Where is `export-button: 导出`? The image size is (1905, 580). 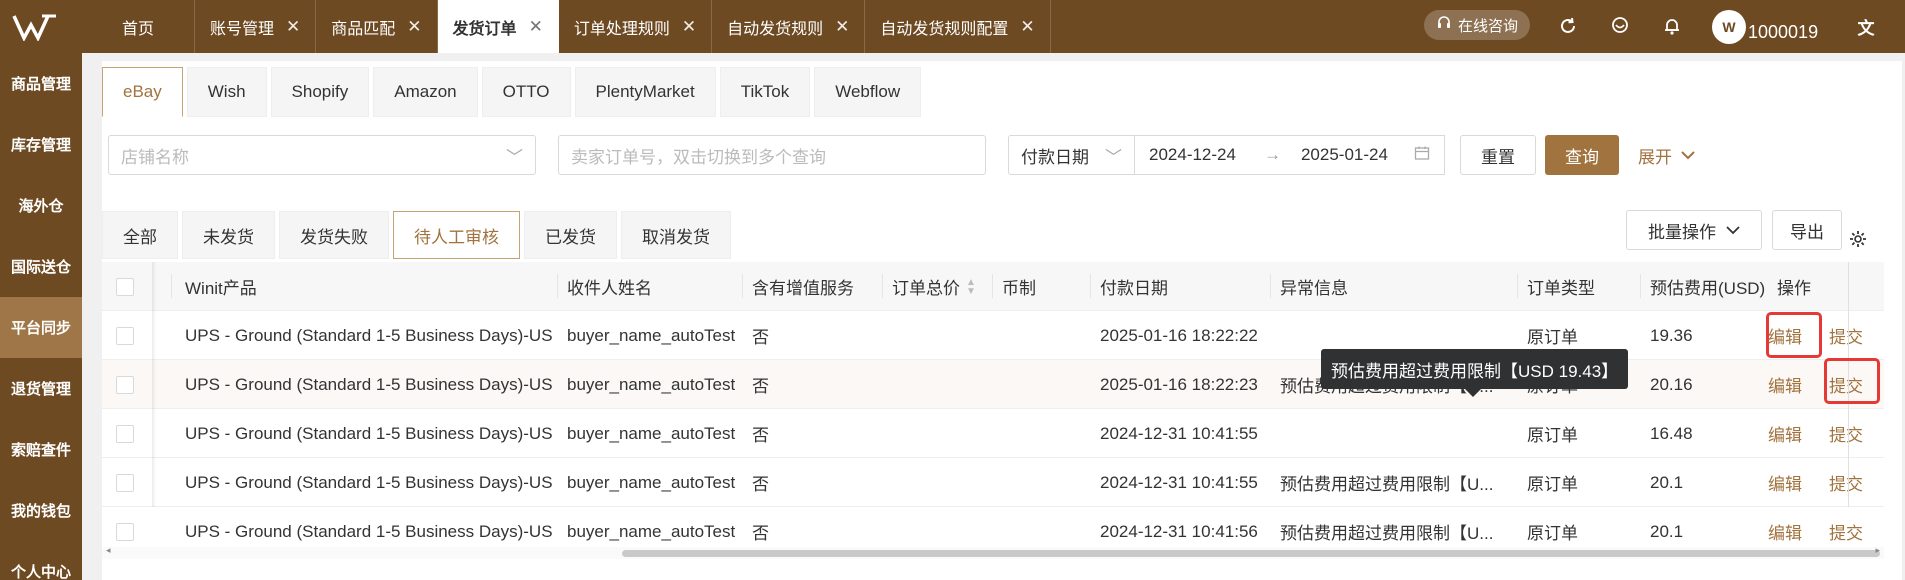 export-button: 导出 is located at coordinates (1807, 230).